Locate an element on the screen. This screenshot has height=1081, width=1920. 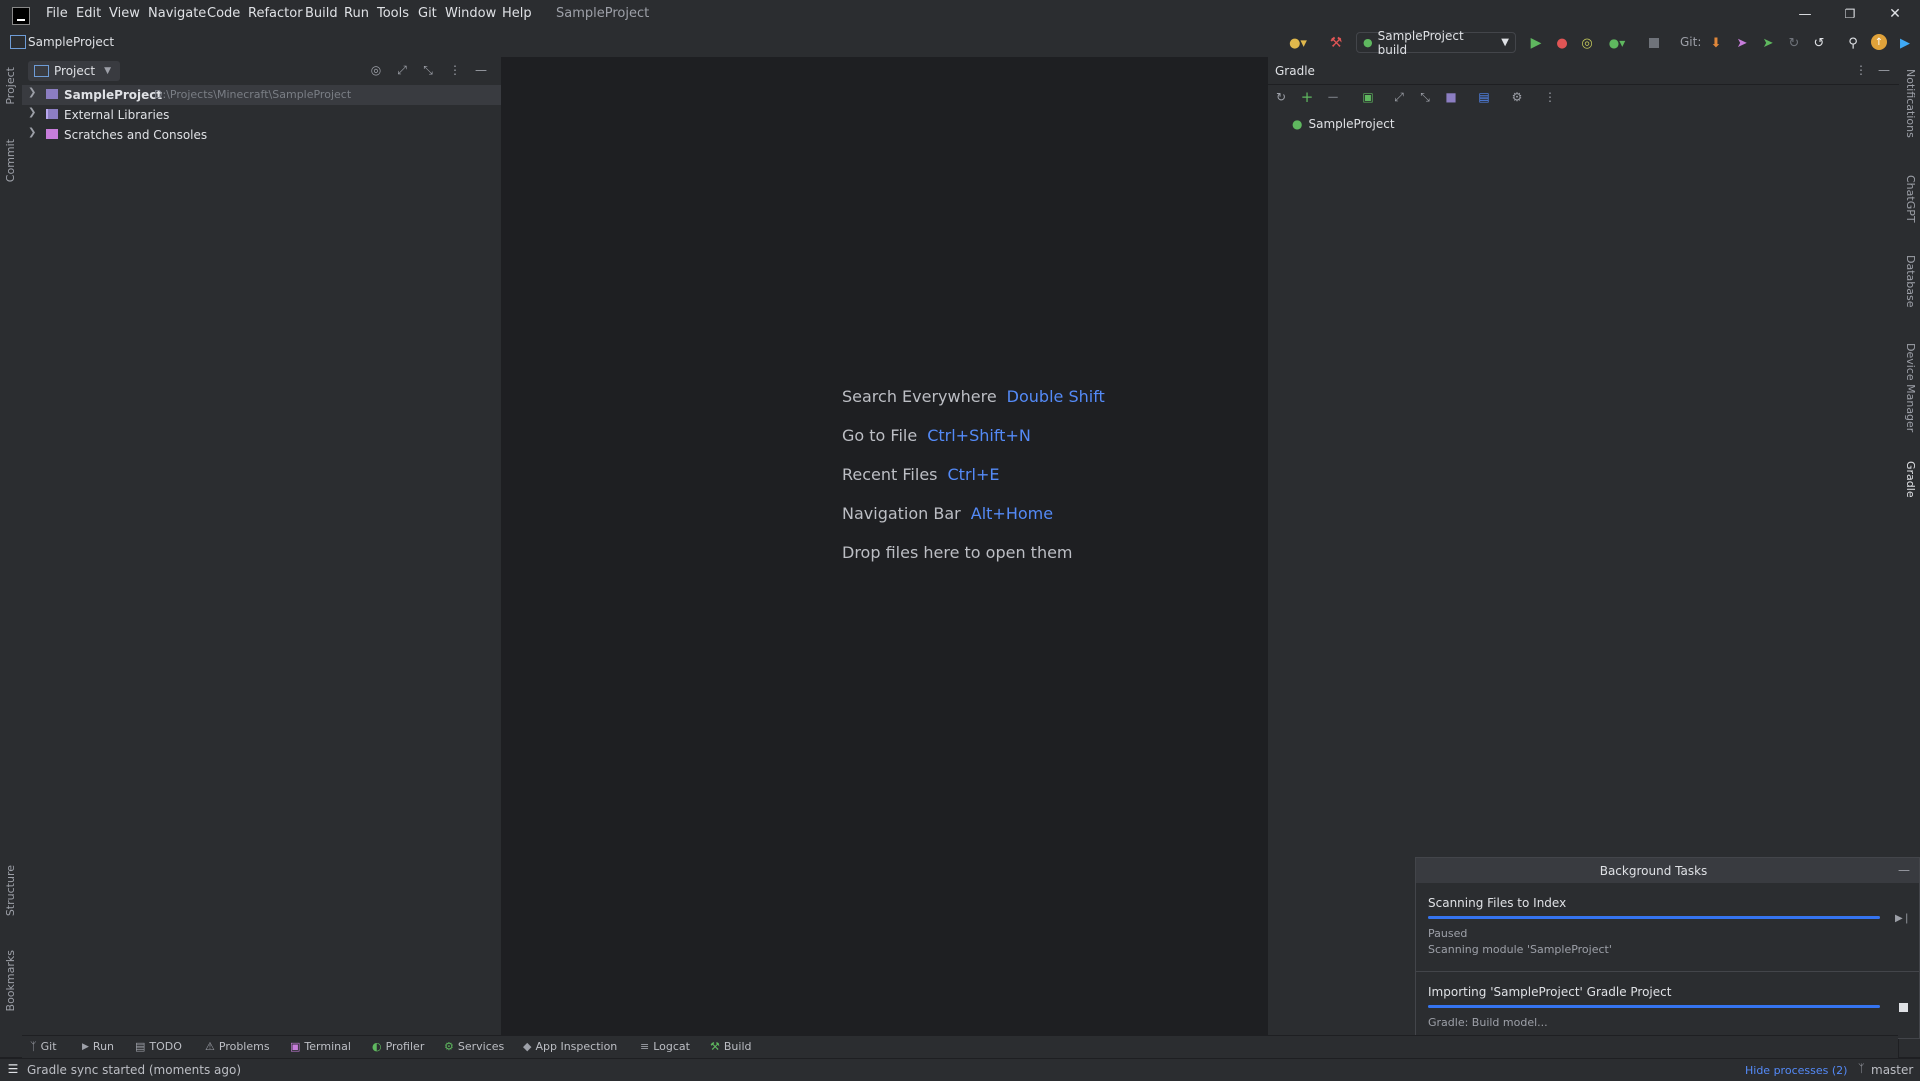
tool-terminal: ▣ Terminal is located at coordinates (320, 1046).